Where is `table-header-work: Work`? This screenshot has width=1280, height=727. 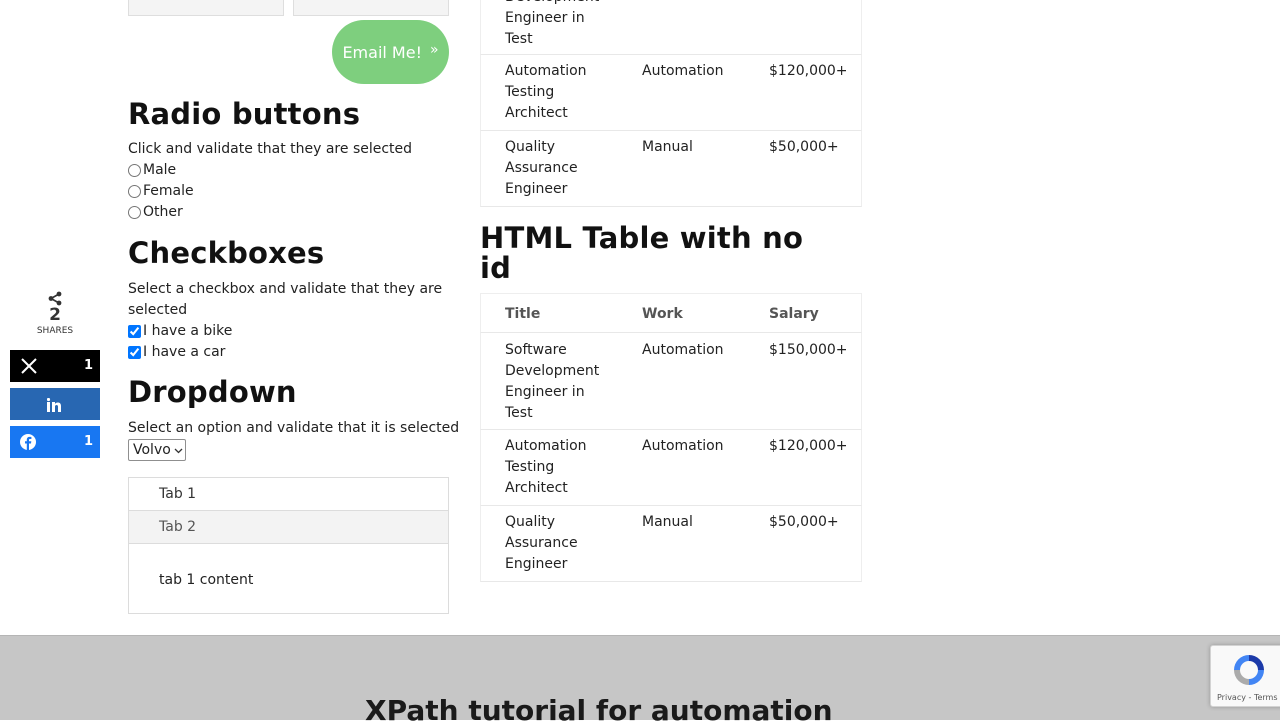 table-header-work: Work is located at coordinates (662, 314).